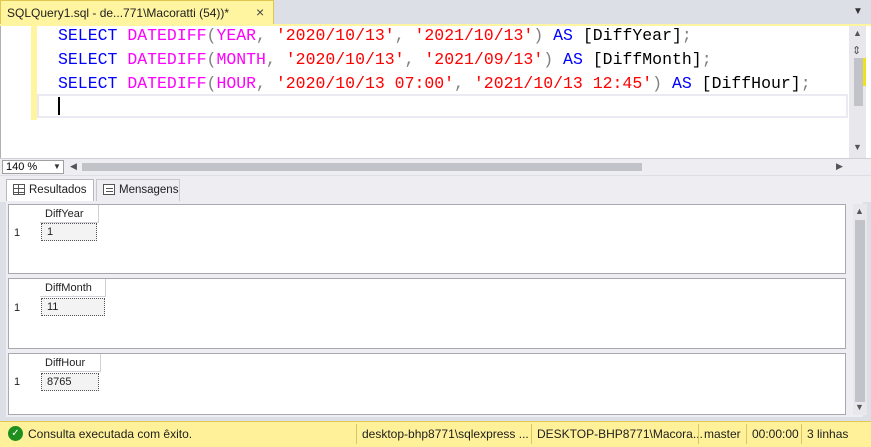  I want to click on scroll-left-arrow-icon: ◀, so click(73, 166).